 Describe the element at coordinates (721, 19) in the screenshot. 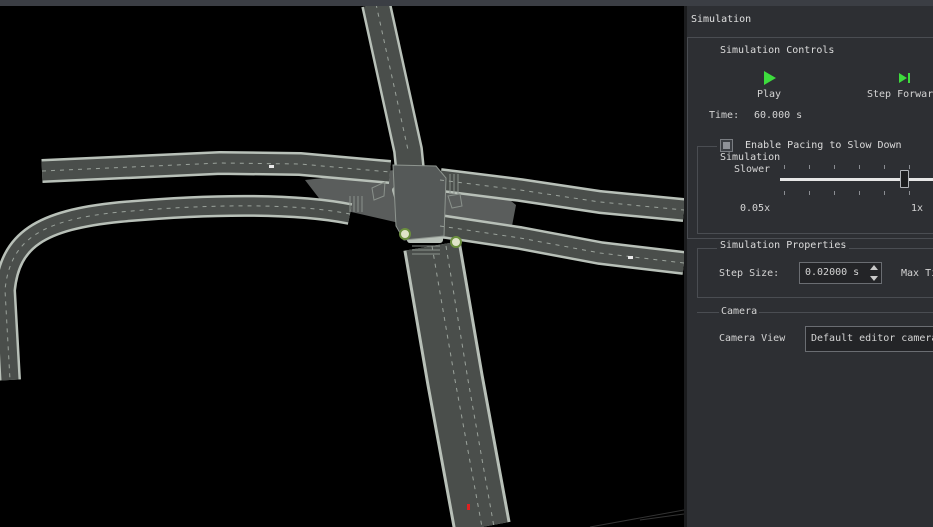

I see `panel-title: Simulation` at that location.